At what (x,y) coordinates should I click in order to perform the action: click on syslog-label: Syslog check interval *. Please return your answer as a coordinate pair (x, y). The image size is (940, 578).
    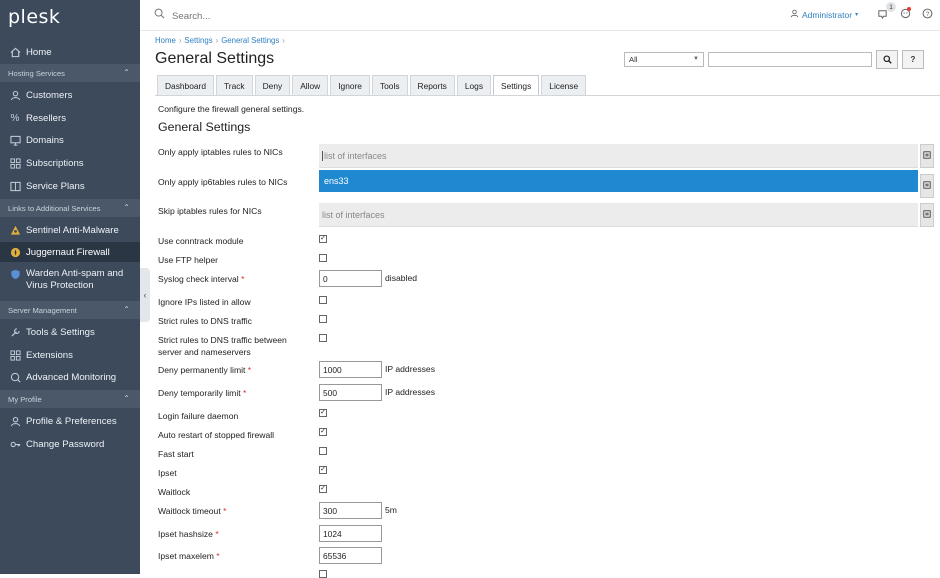
    Looking at the image, I should click on (233, 279).